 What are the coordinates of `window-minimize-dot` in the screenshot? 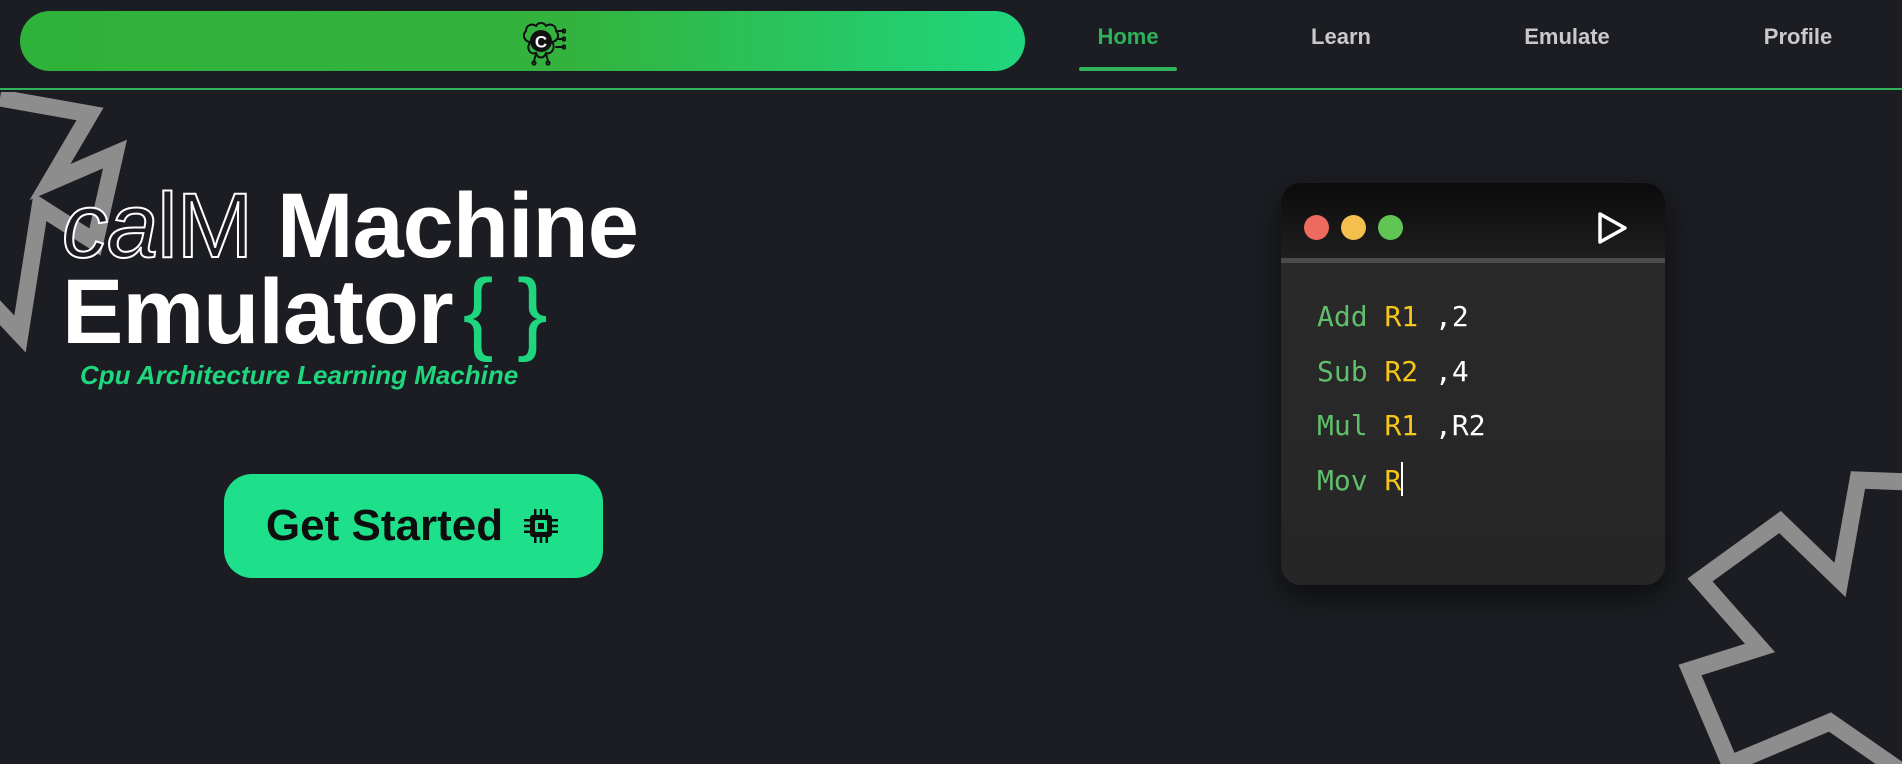 It's located at (1353, 227).